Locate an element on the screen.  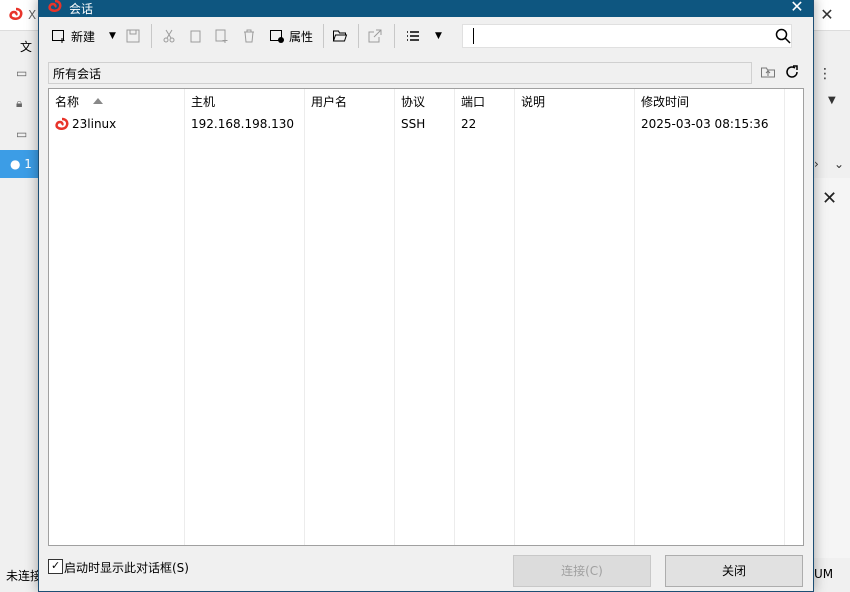
background-panel-close-icon: ✕ is located at coordinates (829, 198).